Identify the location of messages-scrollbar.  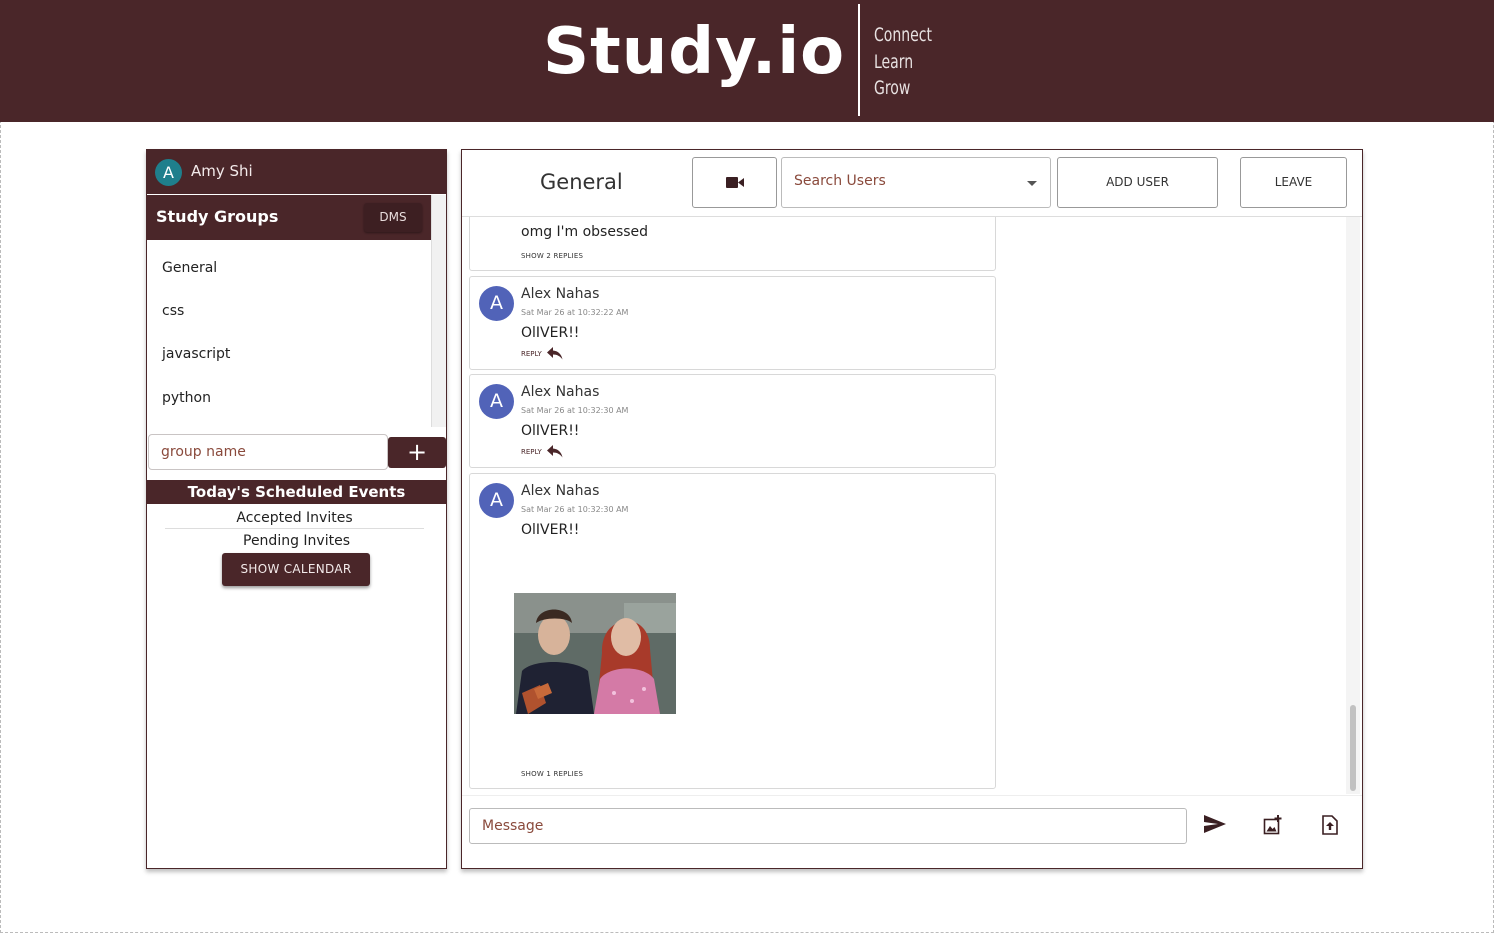
(1353, 505).